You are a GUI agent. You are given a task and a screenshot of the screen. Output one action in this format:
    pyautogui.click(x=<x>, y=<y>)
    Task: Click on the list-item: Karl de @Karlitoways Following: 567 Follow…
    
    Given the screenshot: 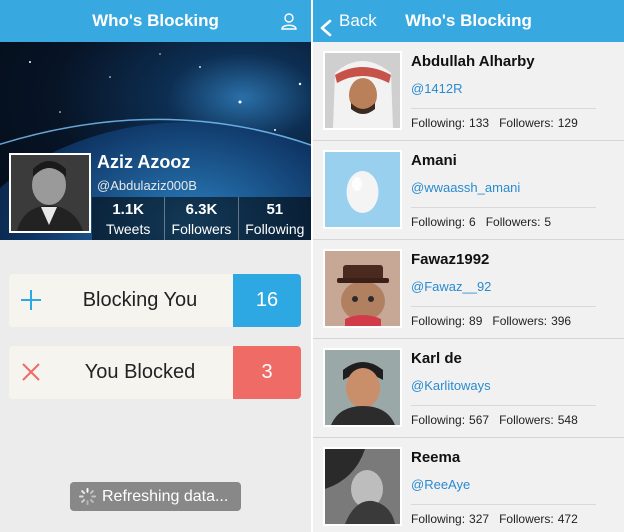 What is the action you would take?
    pyautogui.click(x=468, y=388)
    